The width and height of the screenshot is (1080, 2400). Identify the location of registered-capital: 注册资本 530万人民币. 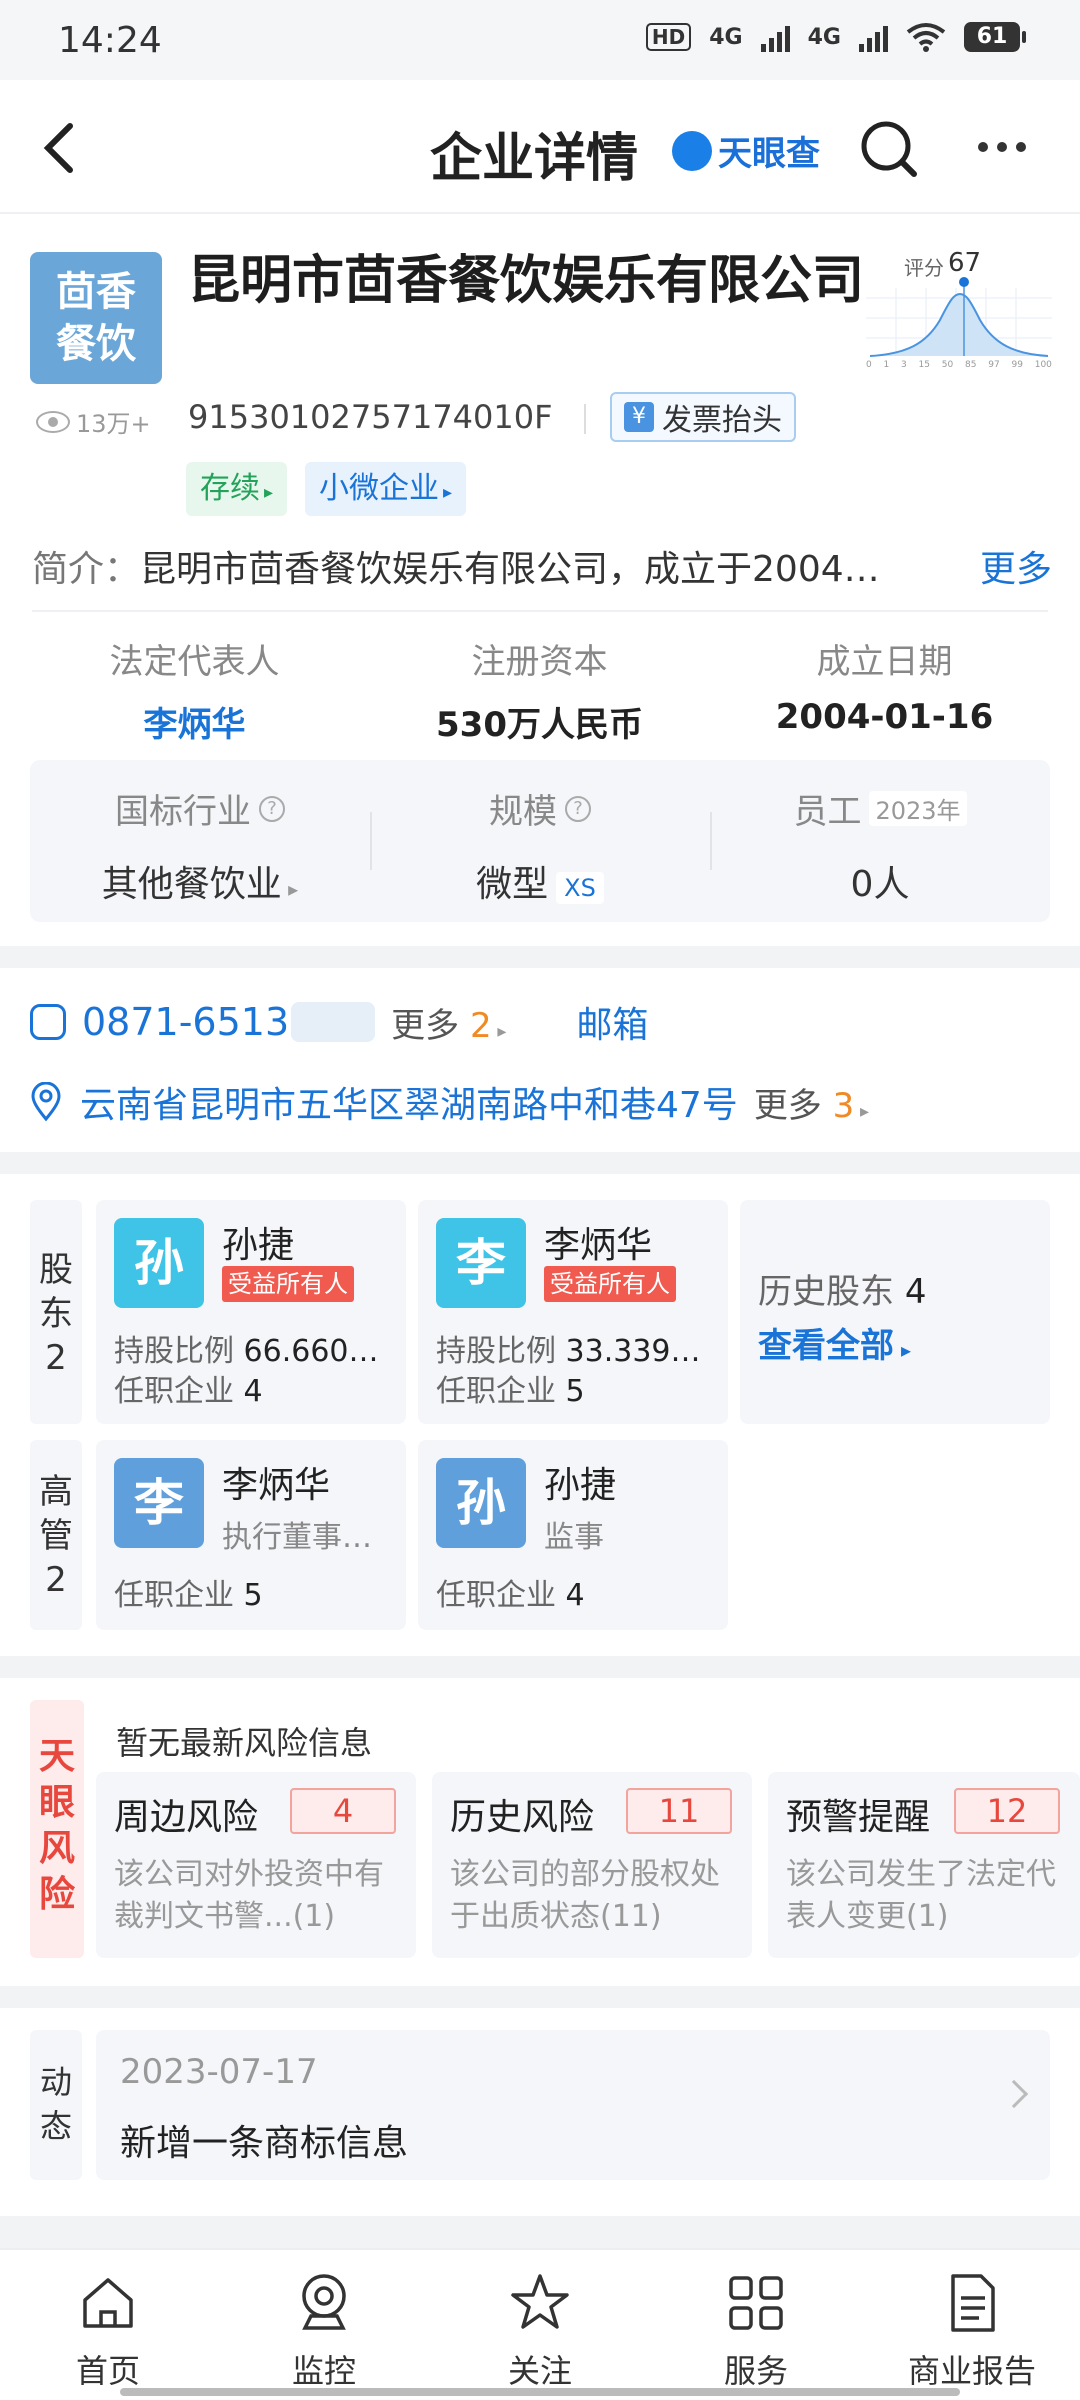
(539, 690).